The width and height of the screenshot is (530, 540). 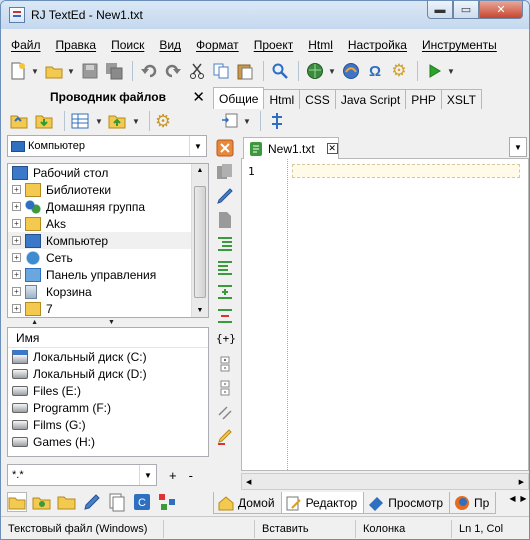 I want to click on tab-xslt: XSLT, so click(x=461, y=99).